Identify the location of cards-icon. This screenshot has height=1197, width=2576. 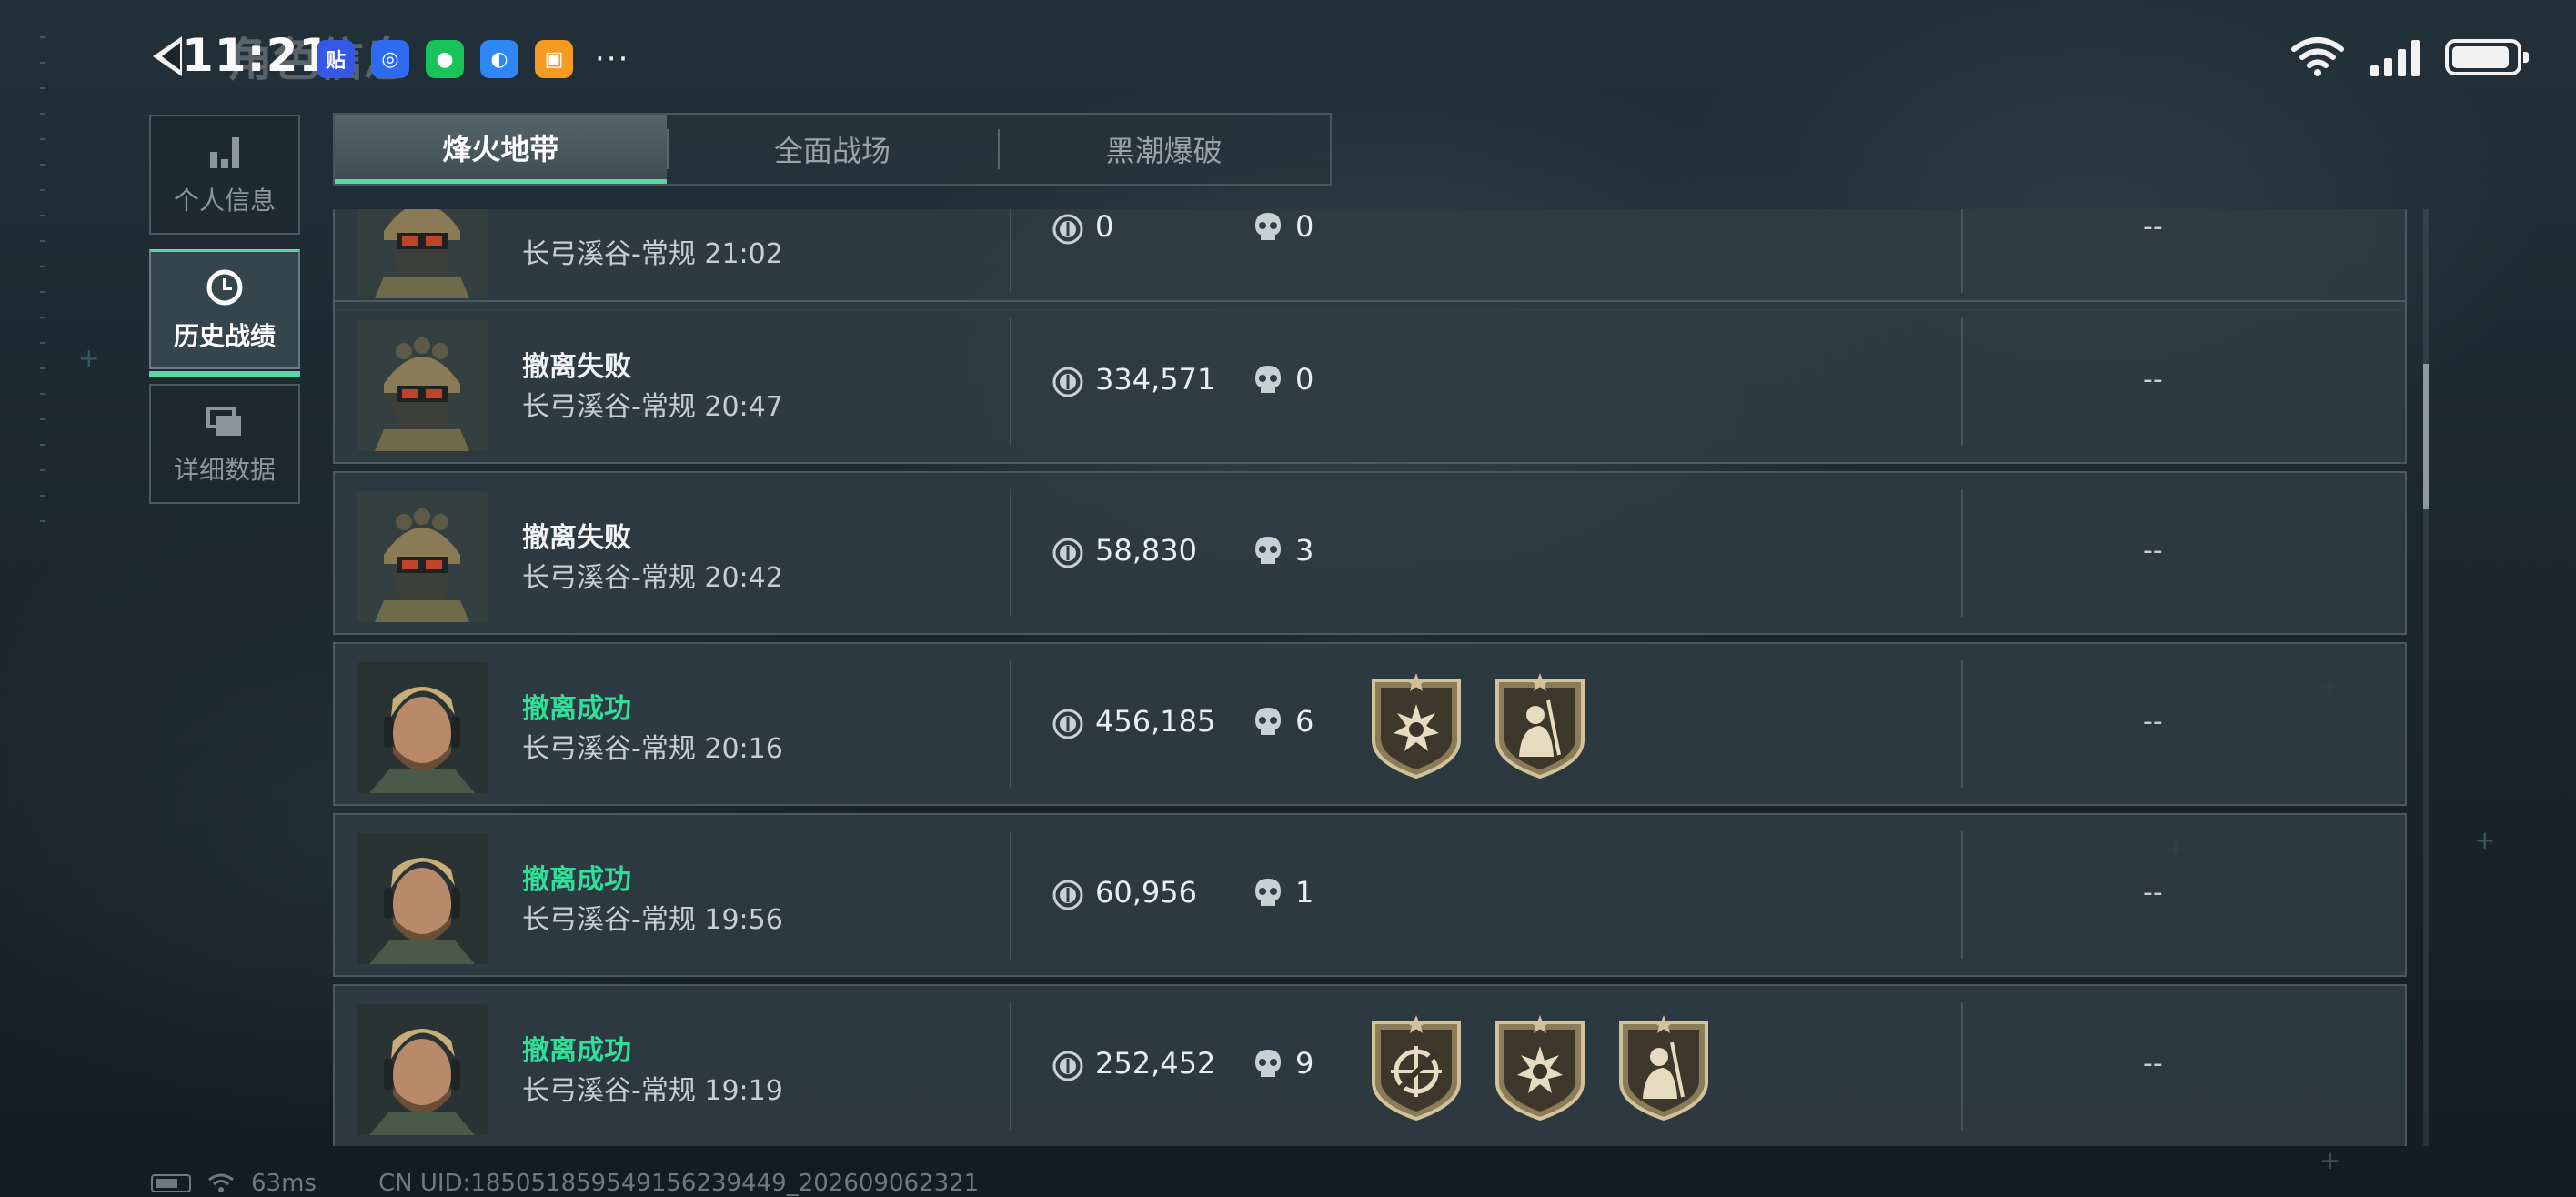
(225, 421).